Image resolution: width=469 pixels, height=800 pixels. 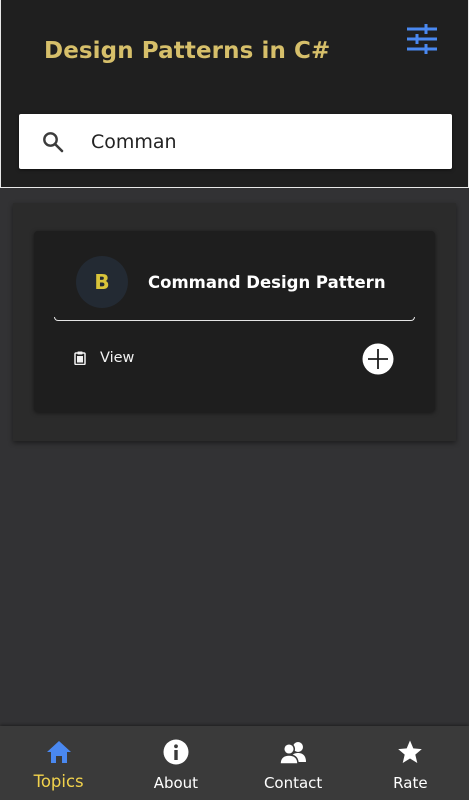 I want to click on nav-item-about: About, so click(x=175, y=763).